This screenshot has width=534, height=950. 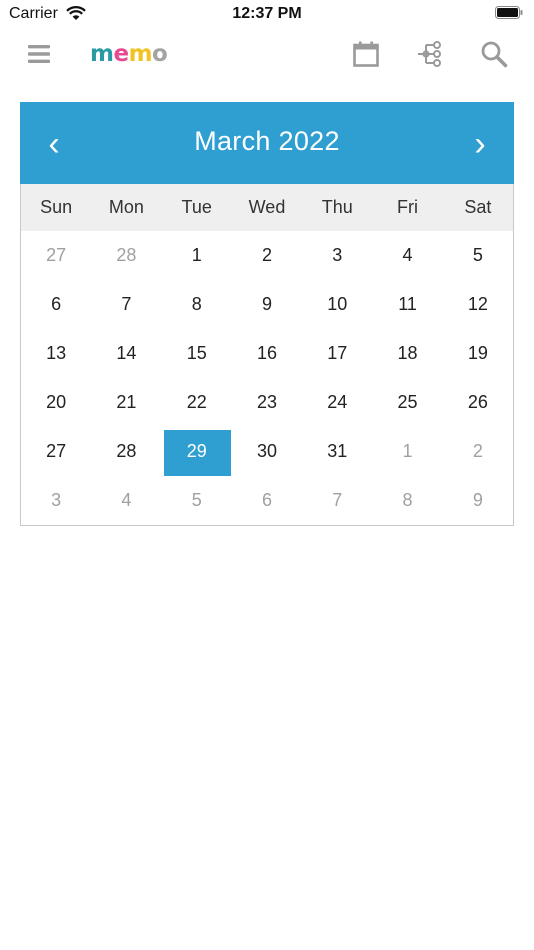 What do you see at coordinates (121, 54) in the screenshot?
I see `logo-letter: e` at bounding box center [121, 54].